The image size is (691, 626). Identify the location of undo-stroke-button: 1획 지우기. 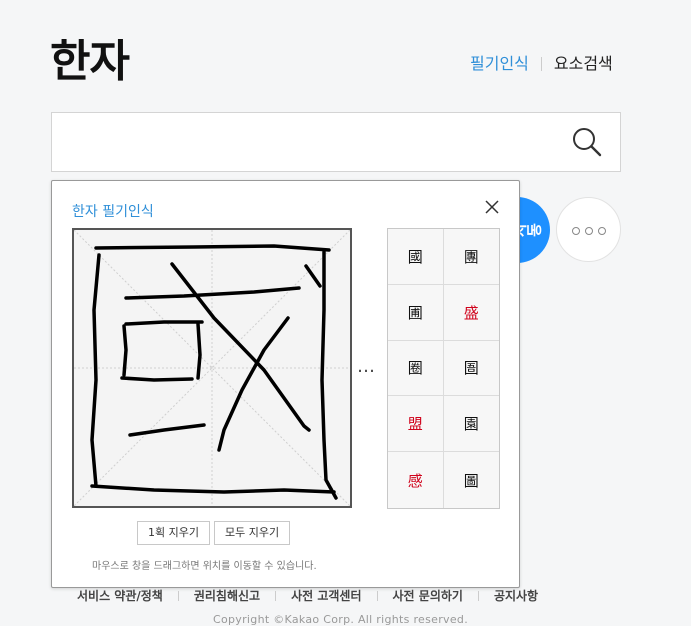
(173, 533).